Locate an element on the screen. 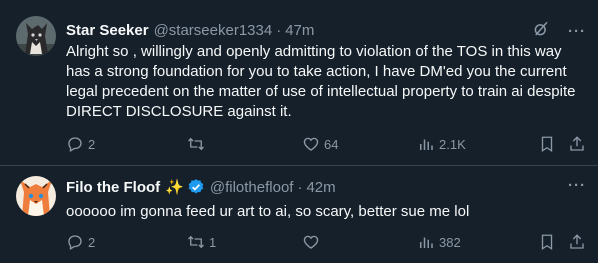  author-name: Star Seeker is located at coordinates (107, 30).